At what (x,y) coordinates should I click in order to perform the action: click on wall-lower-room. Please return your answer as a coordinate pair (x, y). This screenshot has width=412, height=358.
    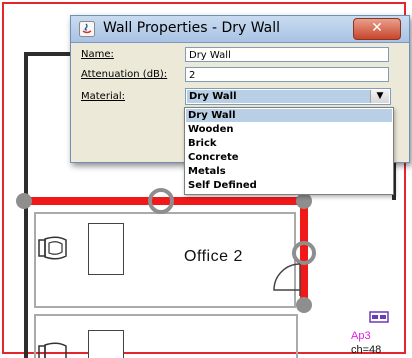
    Looking at the image, I should click on (166, 336).